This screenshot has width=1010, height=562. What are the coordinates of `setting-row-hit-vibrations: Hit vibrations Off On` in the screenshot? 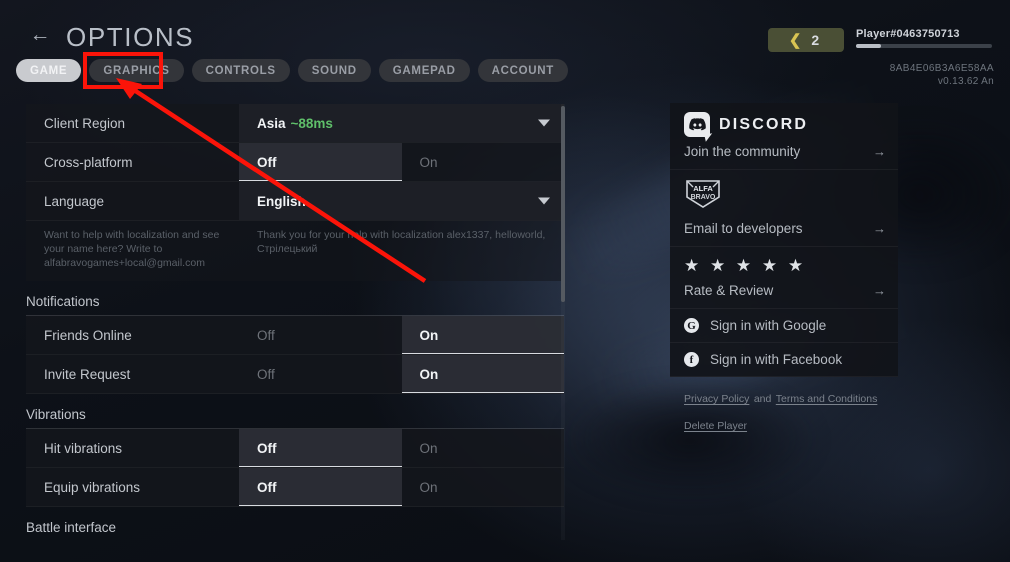 It's located at (295, 448).